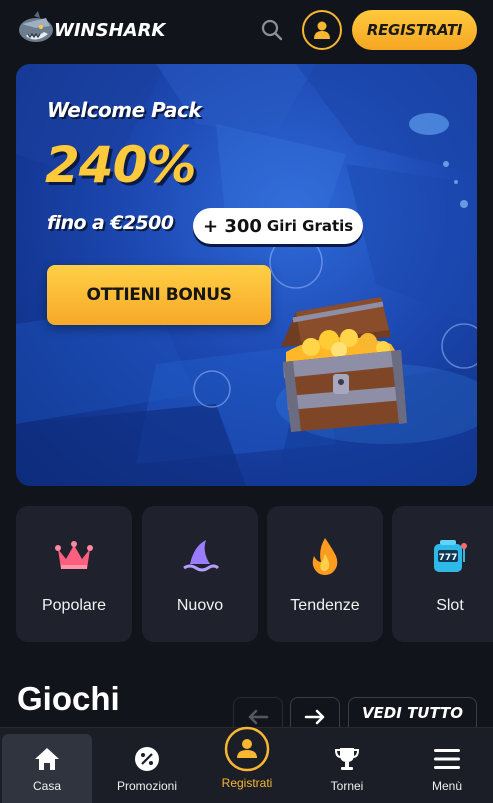 This screenshot has height=803, width=493. Describe the element at coordinates (46, 786) in the screenshot. I see `nav-label: Casa` at that location.